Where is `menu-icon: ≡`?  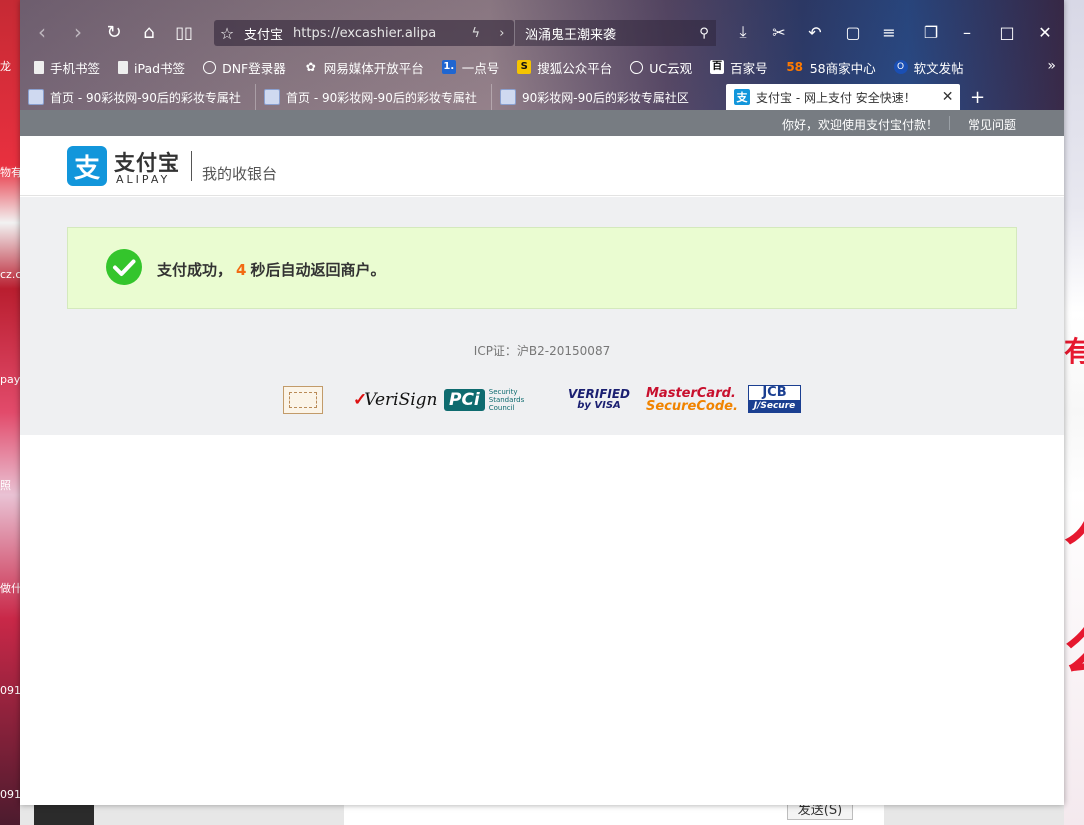 menu-icon: ≡ is located at coordinates (889, 32).